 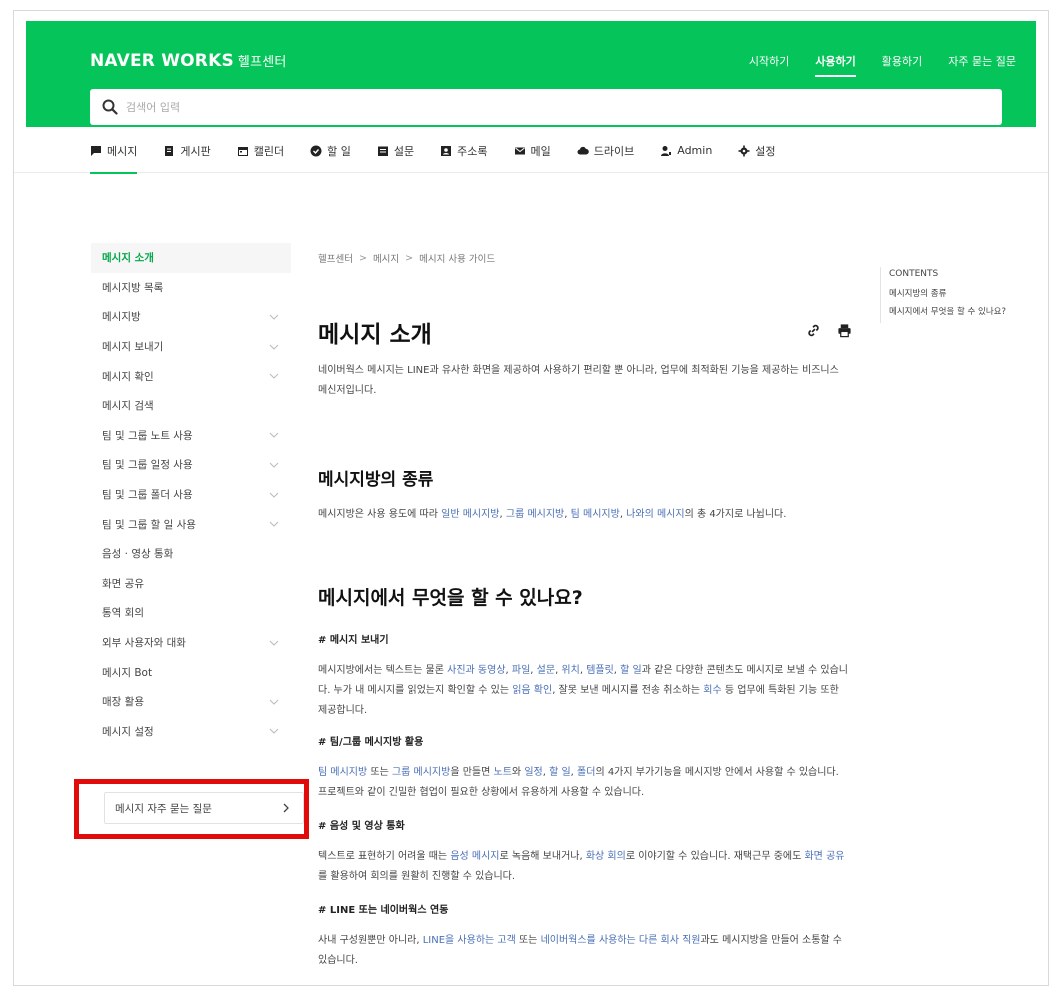 What do you see at coordinates (769, 65) in the screenshot?
I see `topnav-start: 시작하기` at bounding box center [769, 65].